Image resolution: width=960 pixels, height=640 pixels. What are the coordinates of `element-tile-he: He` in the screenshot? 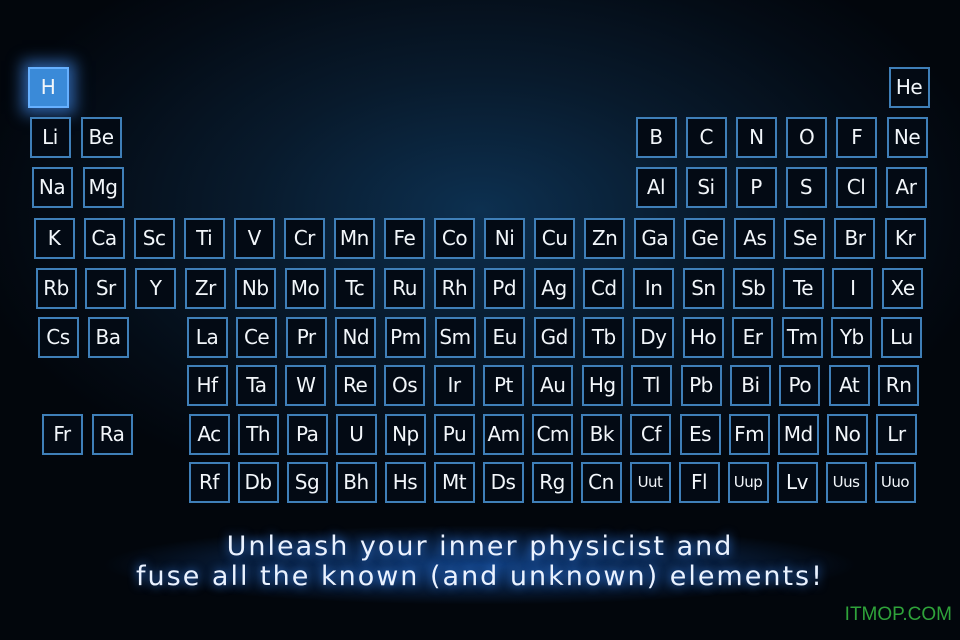 It's located at (909, 87).